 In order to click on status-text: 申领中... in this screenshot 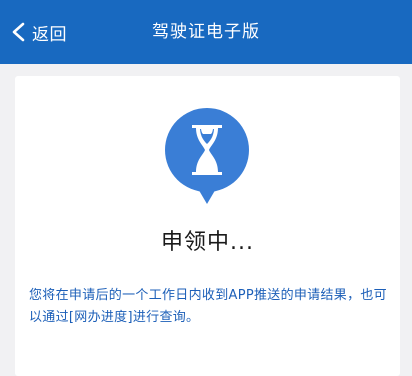, I will do `click(207, 242)`.